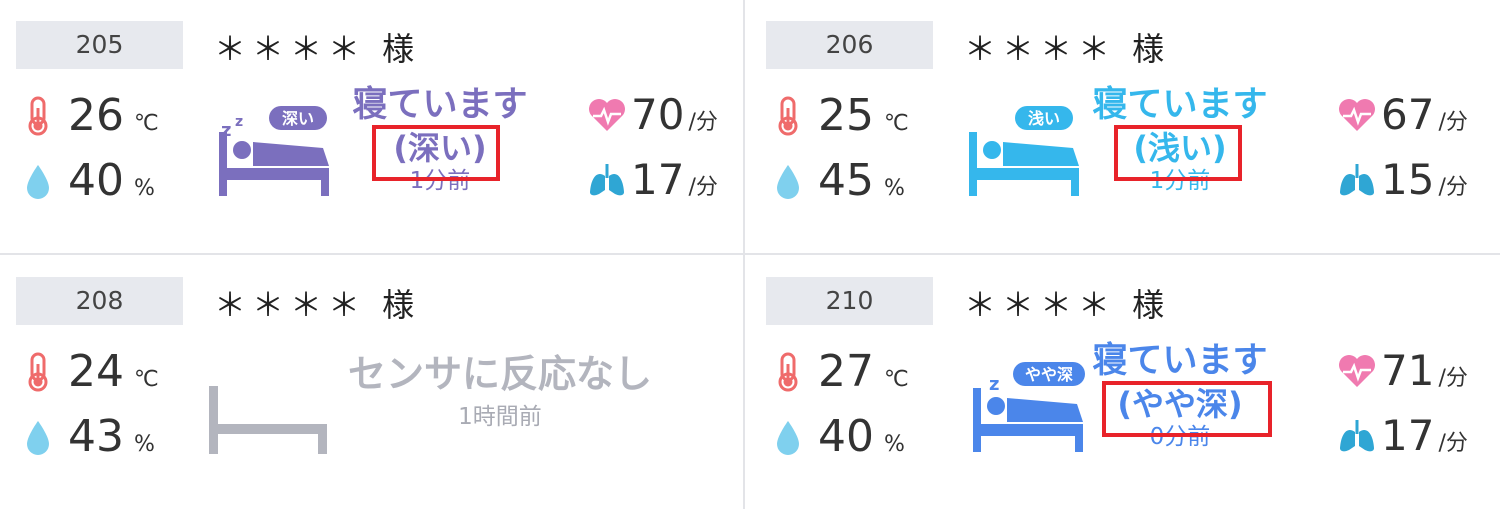  Describe the element at coordinates (96, 436) in the screenshot. I see `humidity-value: 43` at that location.